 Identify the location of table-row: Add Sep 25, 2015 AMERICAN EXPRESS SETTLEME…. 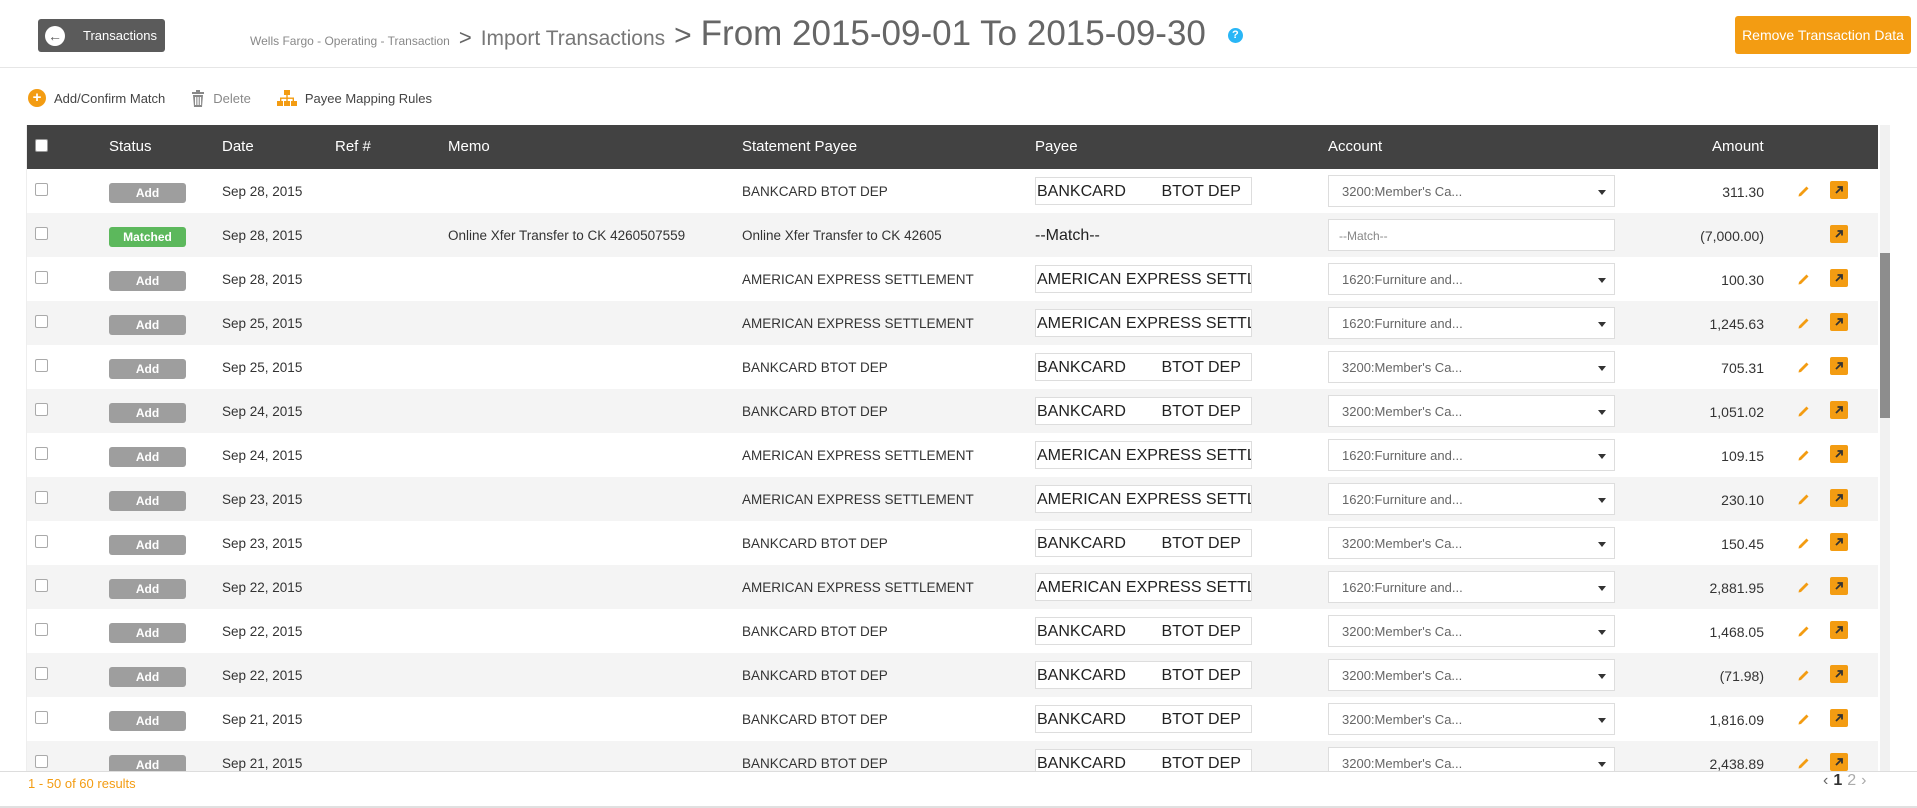
(952, 323).